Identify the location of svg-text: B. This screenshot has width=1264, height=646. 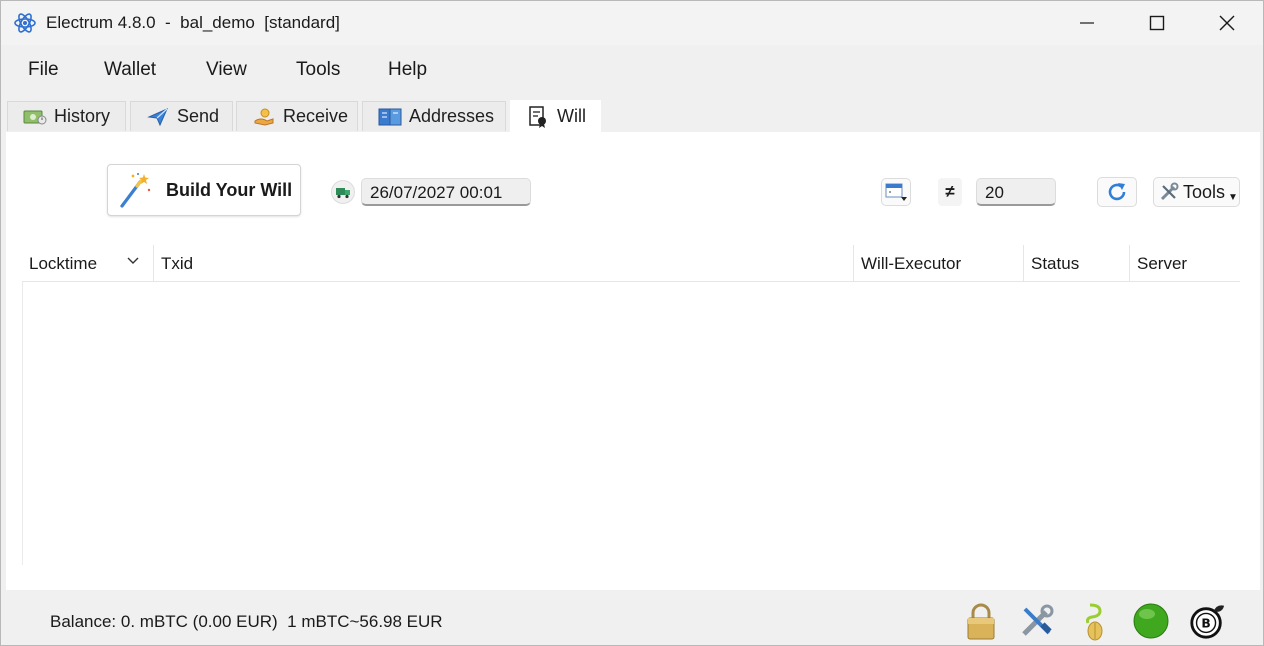
(1205, 624).